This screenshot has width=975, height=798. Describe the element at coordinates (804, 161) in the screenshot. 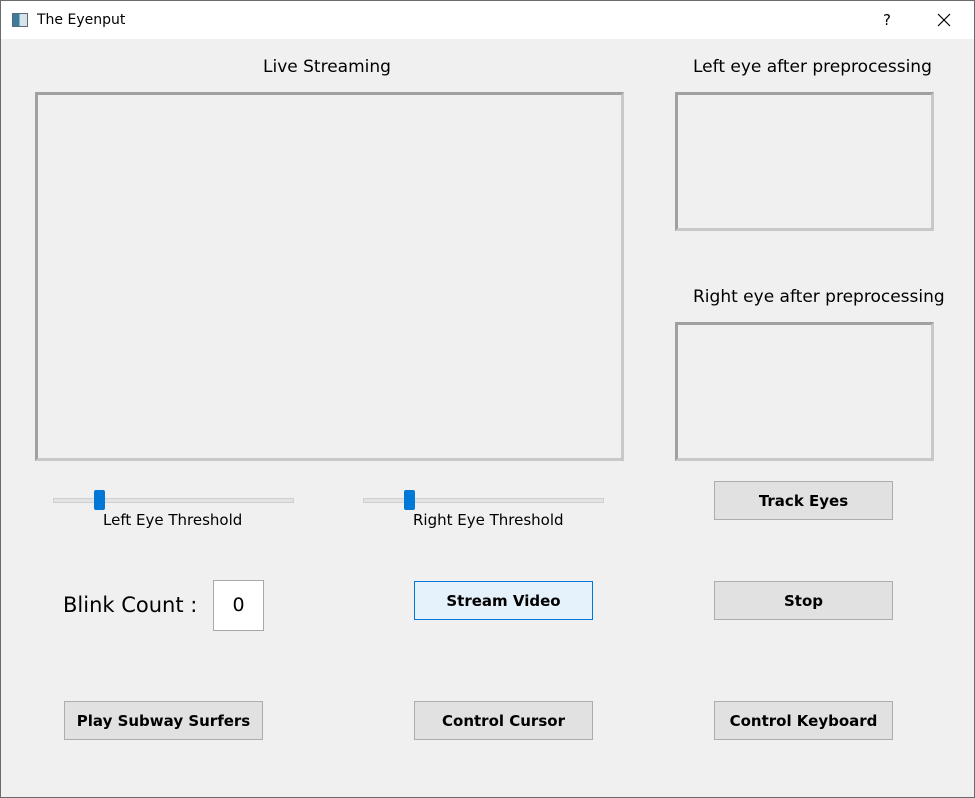

I see `left-eye-view` at that location.